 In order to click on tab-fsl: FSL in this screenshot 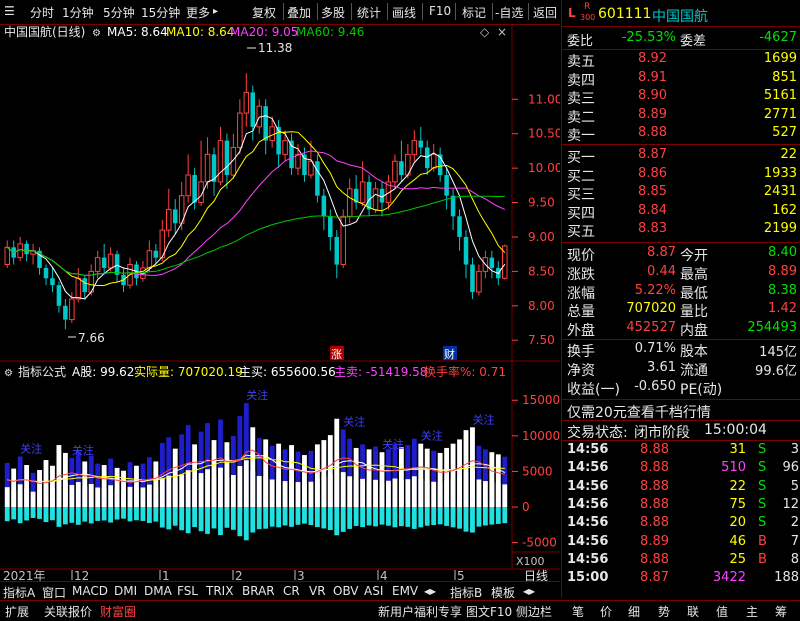, I will do `click(187, 591)`.